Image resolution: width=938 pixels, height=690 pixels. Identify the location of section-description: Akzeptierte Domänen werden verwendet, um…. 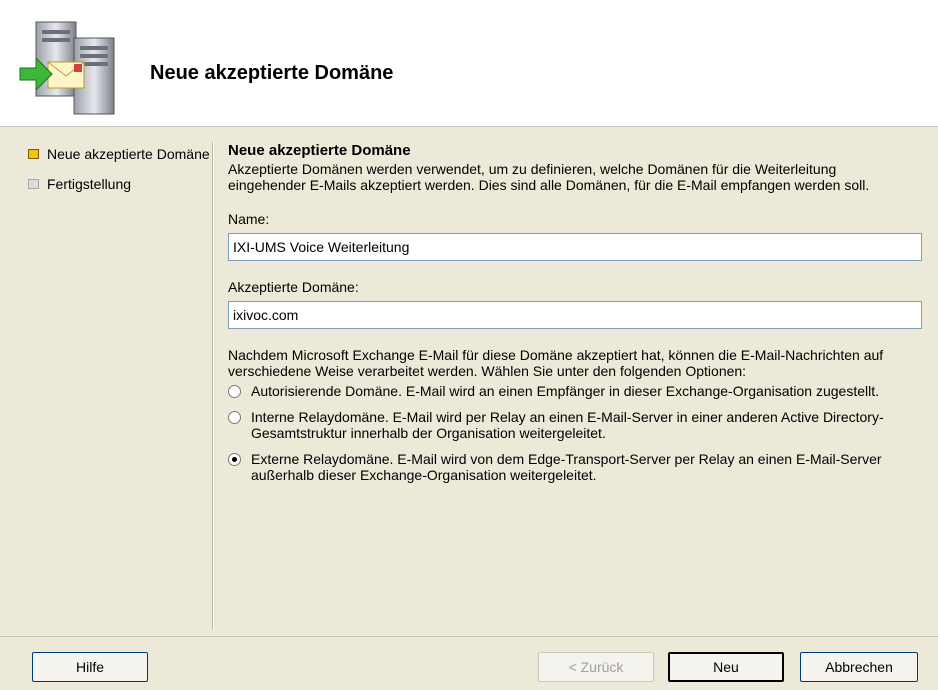
(549, 177).